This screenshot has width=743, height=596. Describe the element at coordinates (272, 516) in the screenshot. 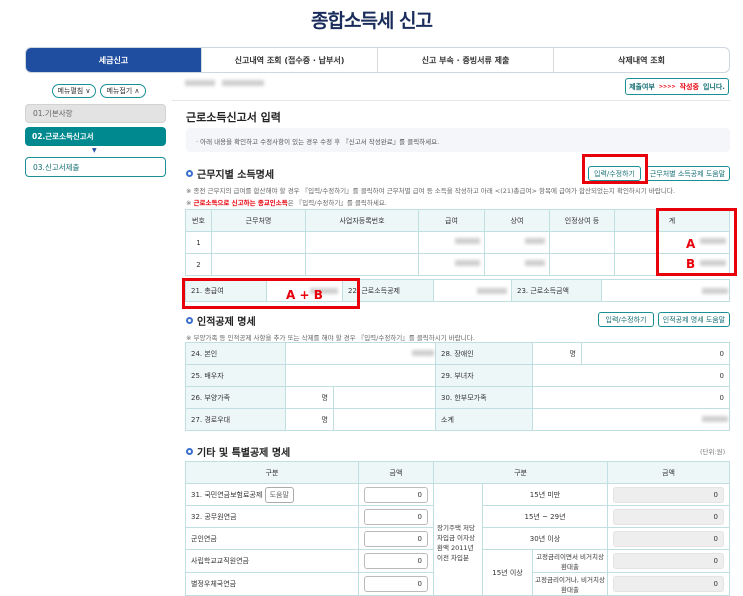

I see `gov-pension-label: 32. 공무원연금` at that location.